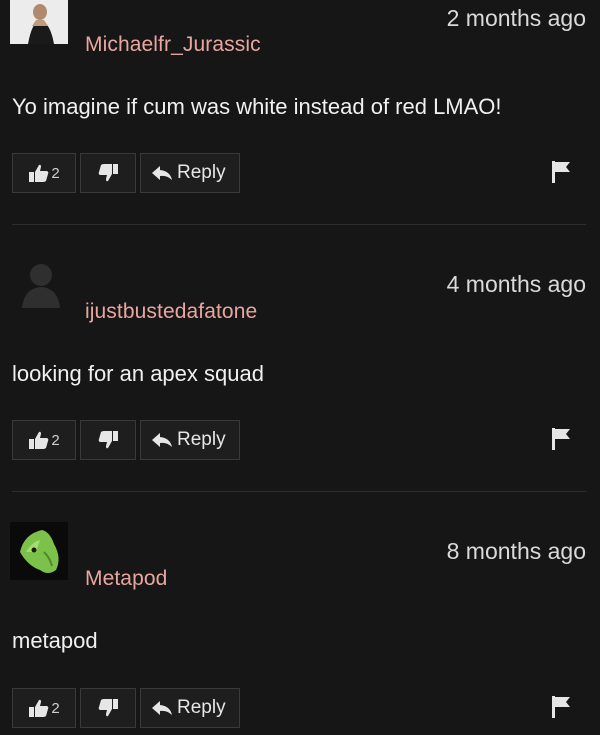  Describe the element at coordinates (516, 284) in the screenshot. I see `timestamp: 4 months ago` at that location.